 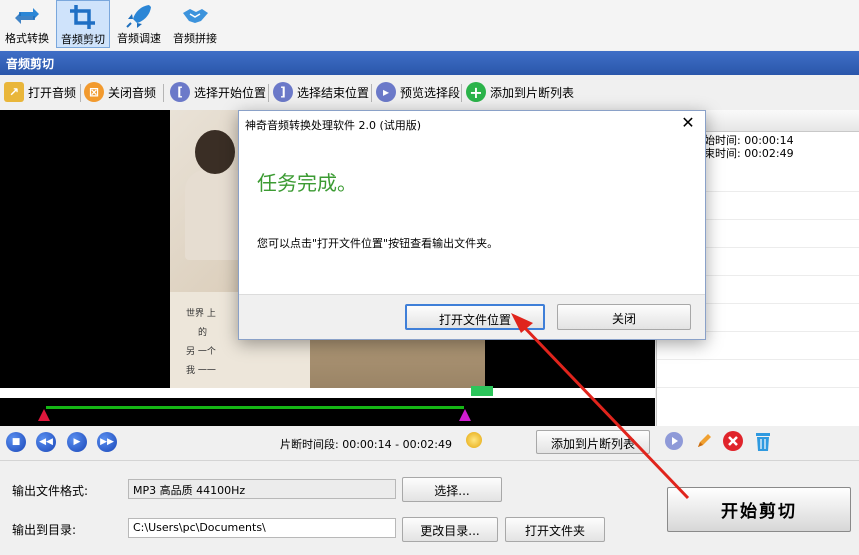 What do you see at coordinates (688, 123) in the screenshot?
I see `close-icon: ✕` at bounding box center [688, 123].